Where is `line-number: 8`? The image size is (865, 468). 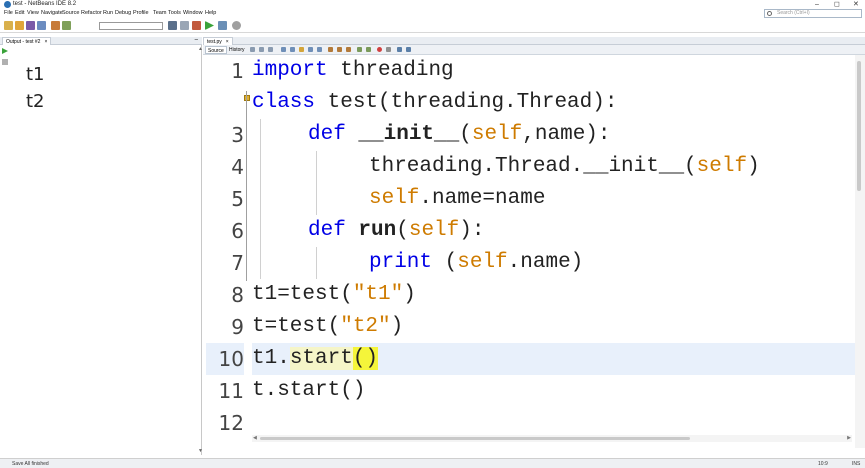 line-number: 8 is located at coordinates (237, 295).